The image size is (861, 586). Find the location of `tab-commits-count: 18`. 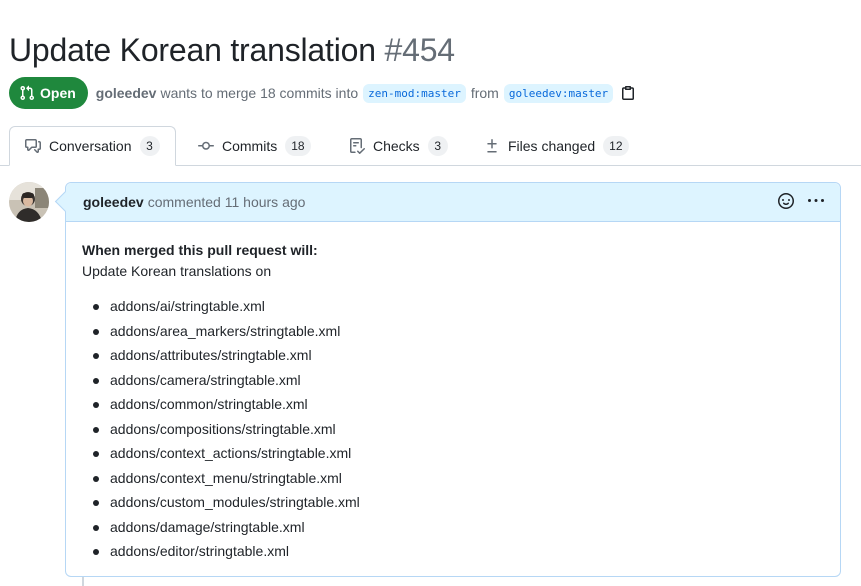

tab-commits-count: 18 is located at coordinates (298, 146).